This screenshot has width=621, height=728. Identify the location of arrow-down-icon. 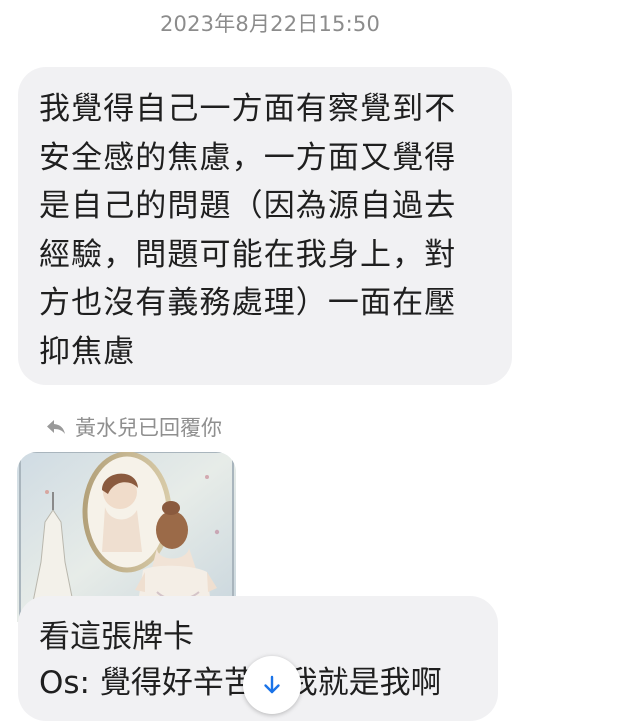
(272, 684).